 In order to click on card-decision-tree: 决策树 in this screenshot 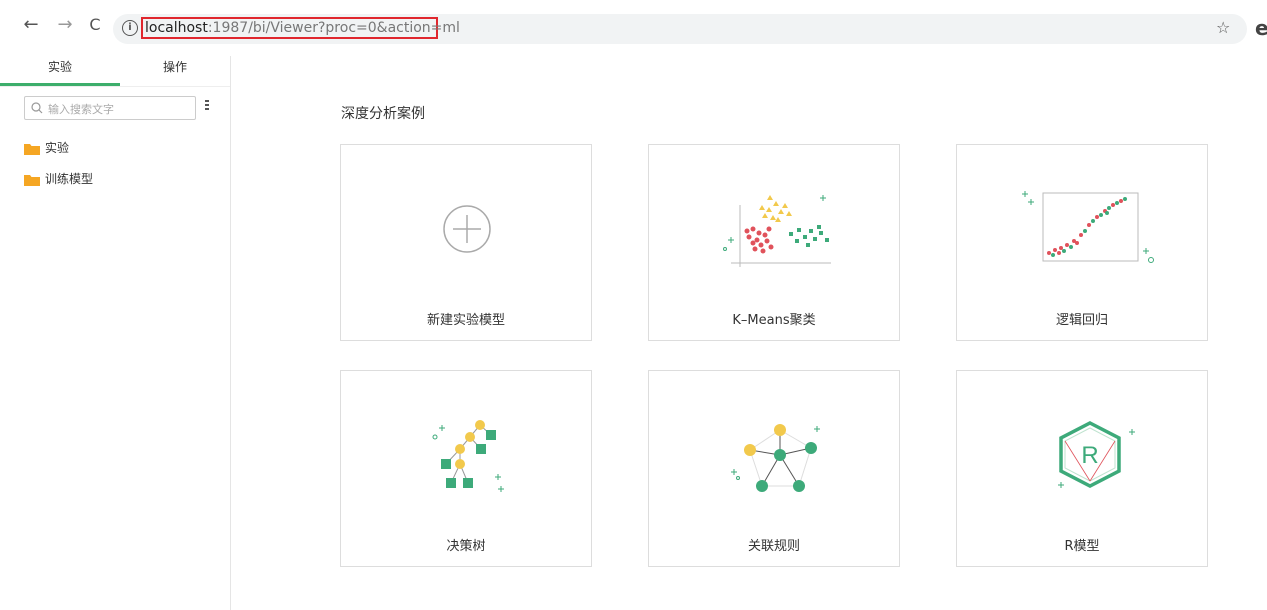, I will do `click(466, 468)`.